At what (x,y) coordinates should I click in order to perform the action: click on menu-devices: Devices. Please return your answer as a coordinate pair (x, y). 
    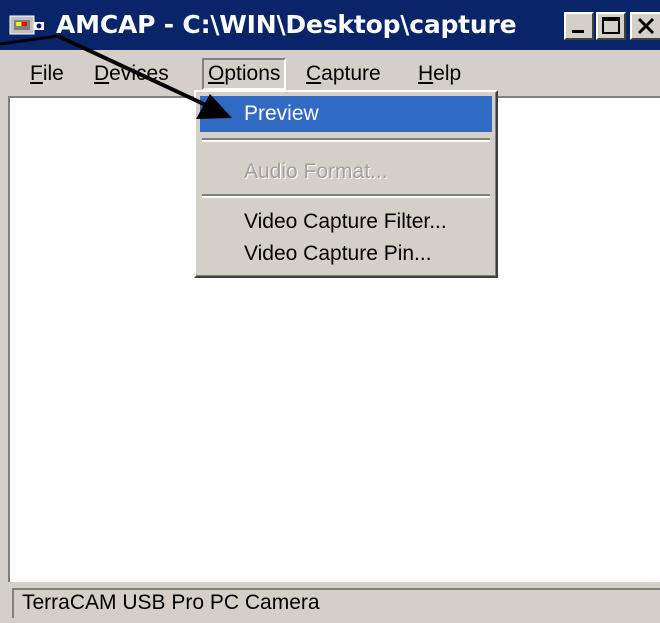
    Looking at the image, I should click on (131, 74).